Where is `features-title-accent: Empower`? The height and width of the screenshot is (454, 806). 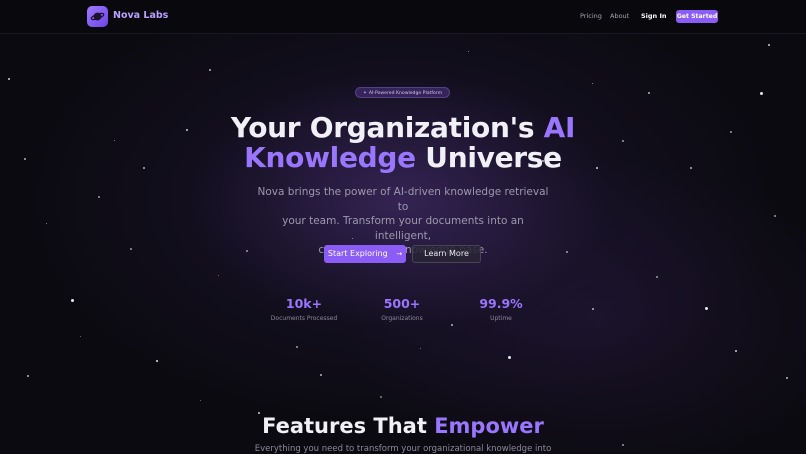 features-title-accent: Empower is located at coordinates (489, 426).